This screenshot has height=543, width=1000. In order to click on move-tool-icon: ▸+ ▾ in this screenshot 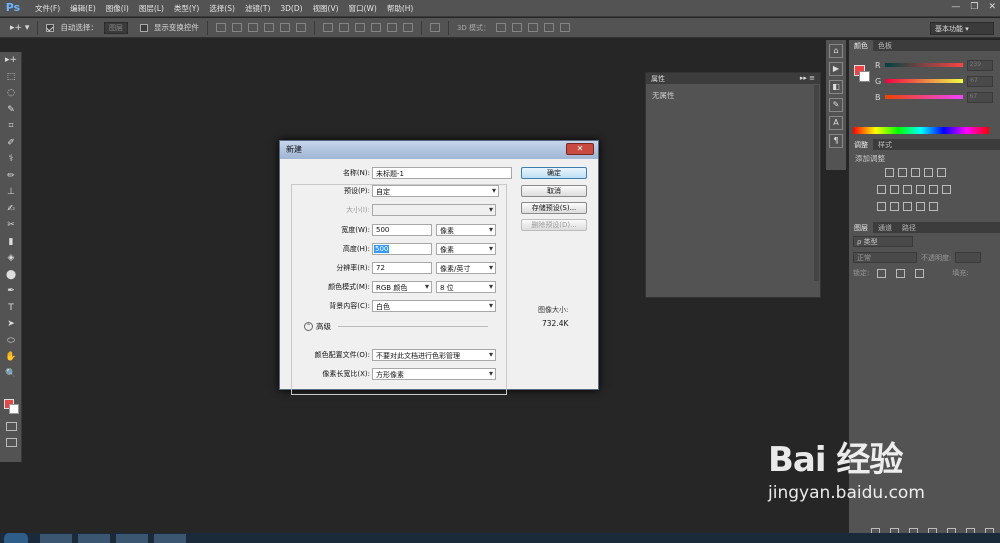, I will do `click(19, 28)`.